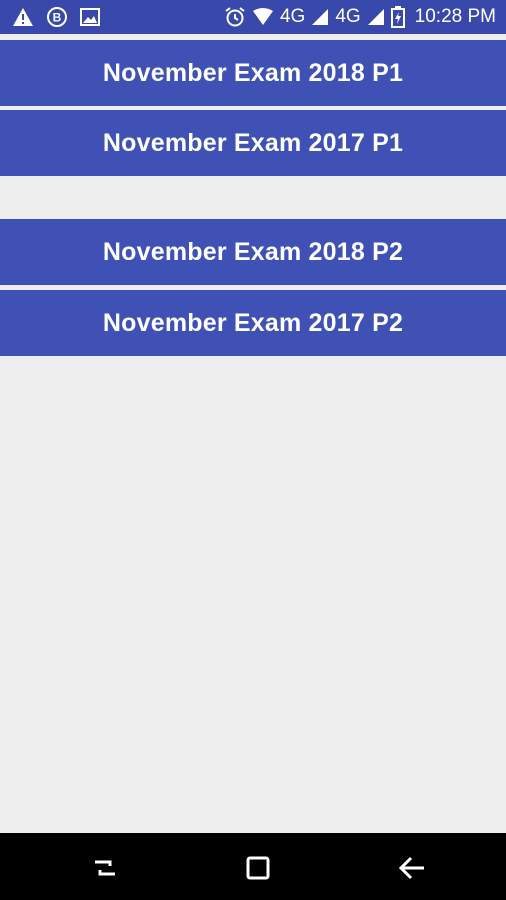 The height and width of the screenshot is (900, 506). What do you see at coordinates (90, 17) in the screenshot?
I see `image-icon` at bounding box center [90, 17].